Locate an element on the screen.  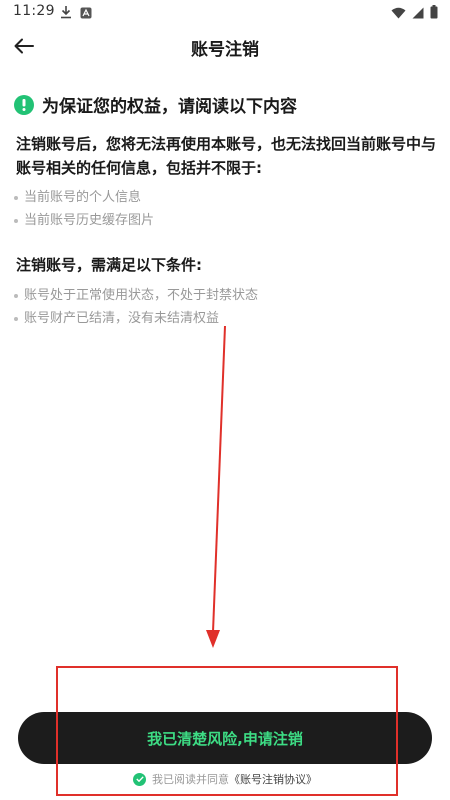
apply-cancel-account-button: 我已清楚风险,申请注销 is located at coordinates (225, 738).